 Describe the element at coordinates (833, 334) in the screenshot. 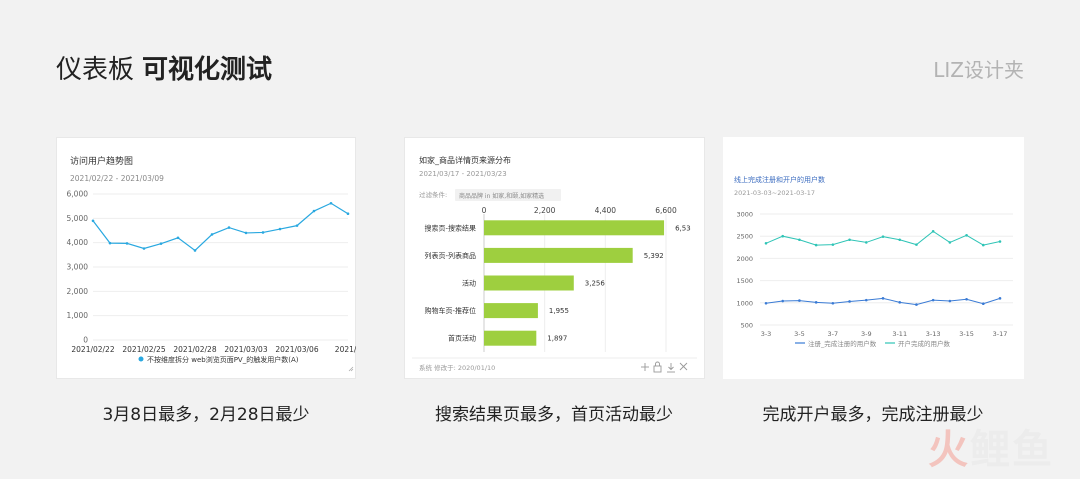

I see `x-tick-label: 3-7` at that location.